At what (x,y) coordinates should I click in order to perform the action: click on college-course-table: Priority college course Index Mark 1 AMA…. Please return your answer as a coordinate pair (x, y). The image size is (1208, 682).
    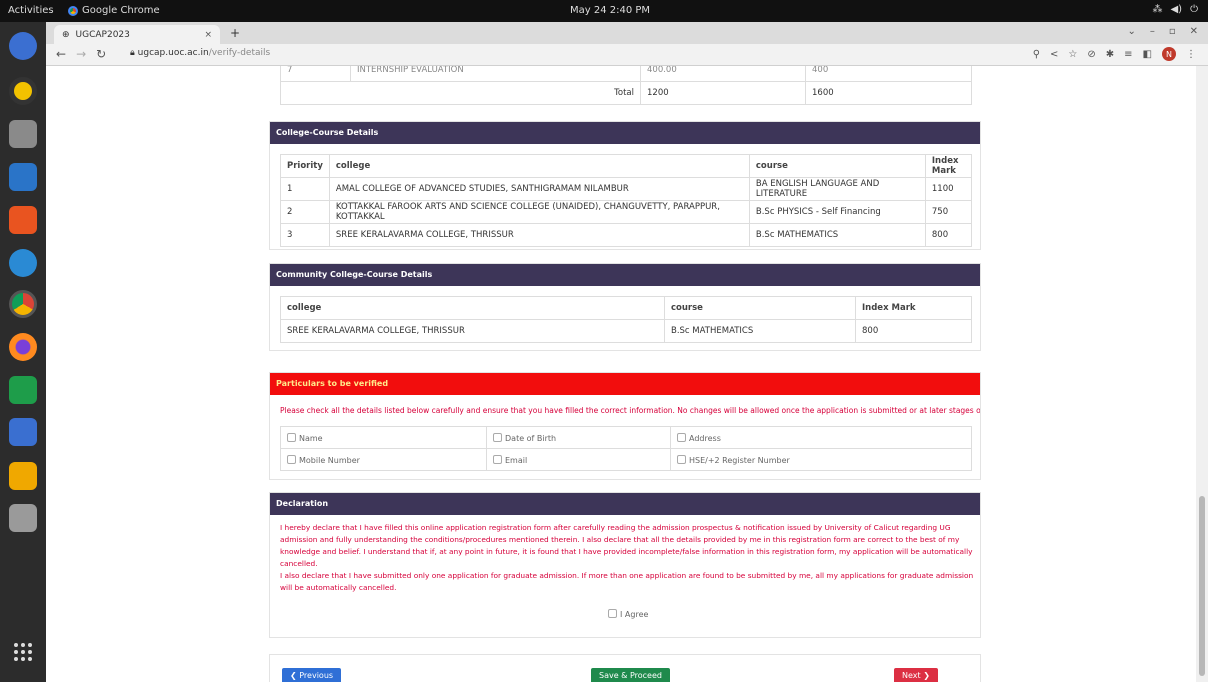
    Looking at the image, I should click on (626, 200).